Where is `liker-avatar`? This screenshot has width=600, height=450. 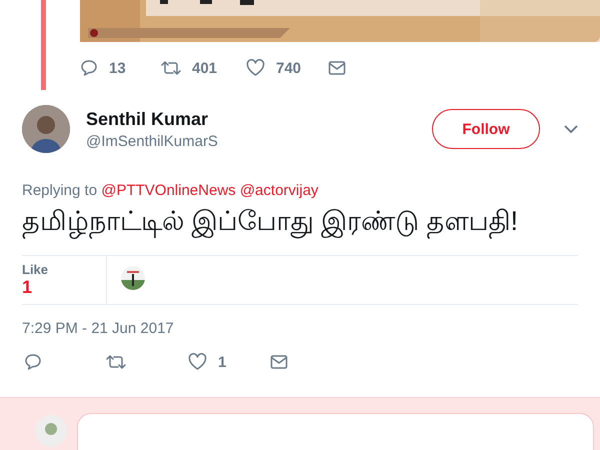
liker-avatar is located at coordinates (133, 278).